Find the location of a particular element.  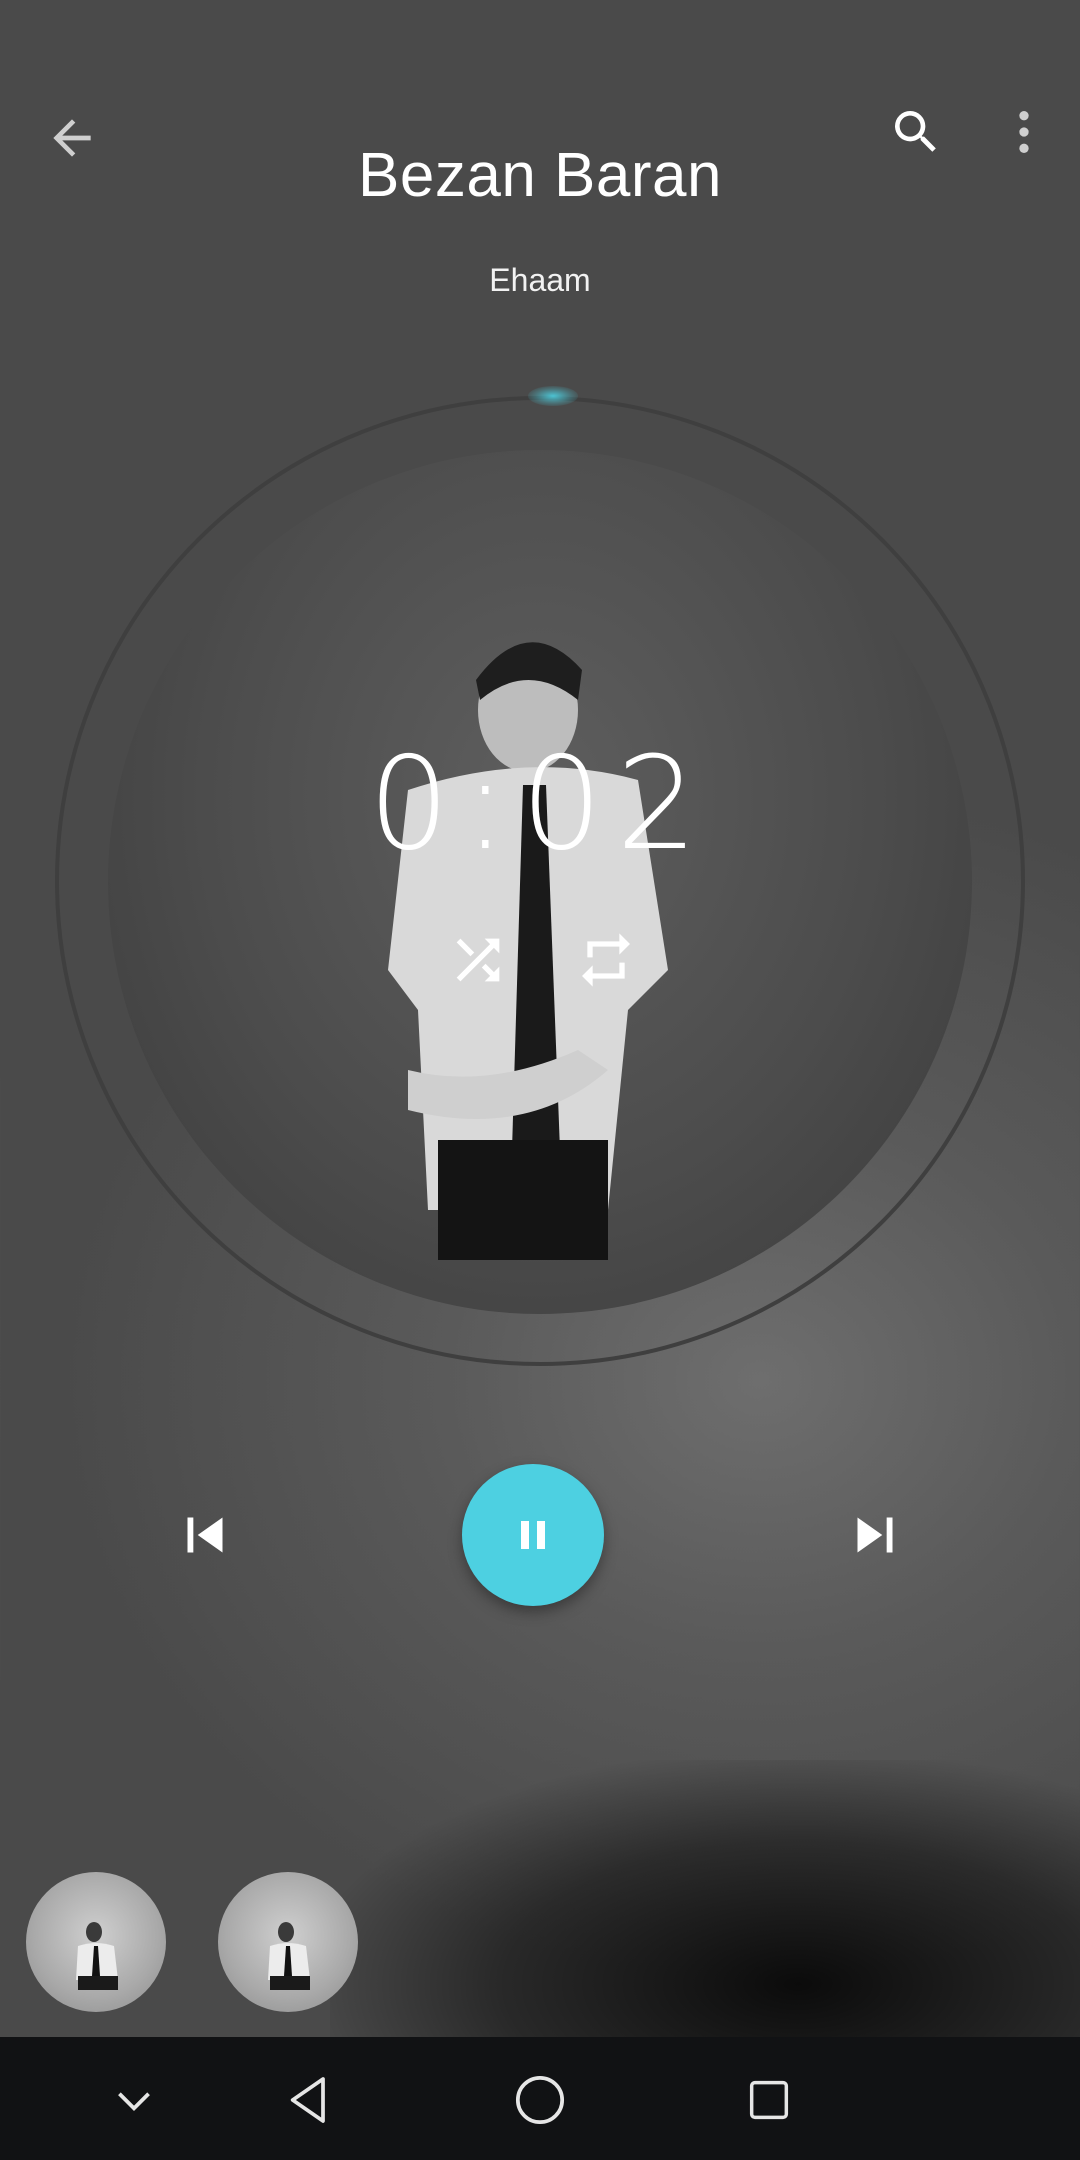

nav-home-button is located at coordinates (540, 2100).